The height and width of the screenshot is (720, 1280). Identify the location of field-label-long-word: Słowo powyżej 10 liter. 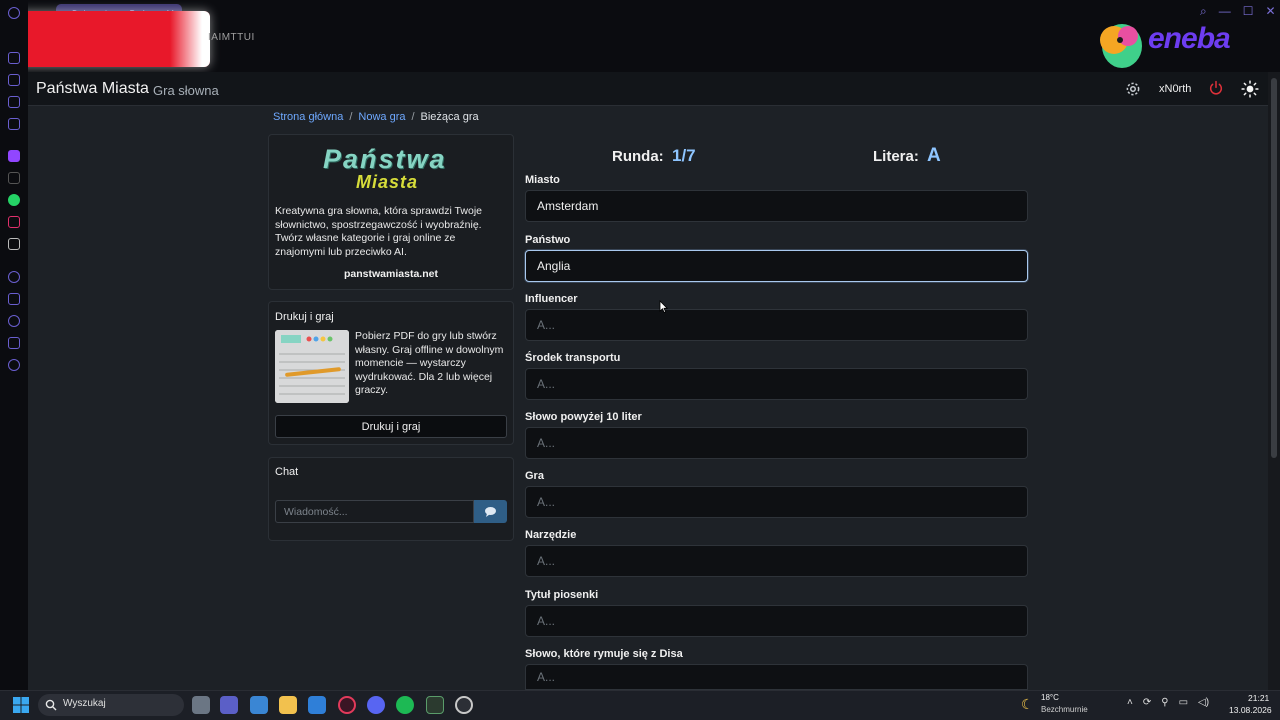
(583, 417).